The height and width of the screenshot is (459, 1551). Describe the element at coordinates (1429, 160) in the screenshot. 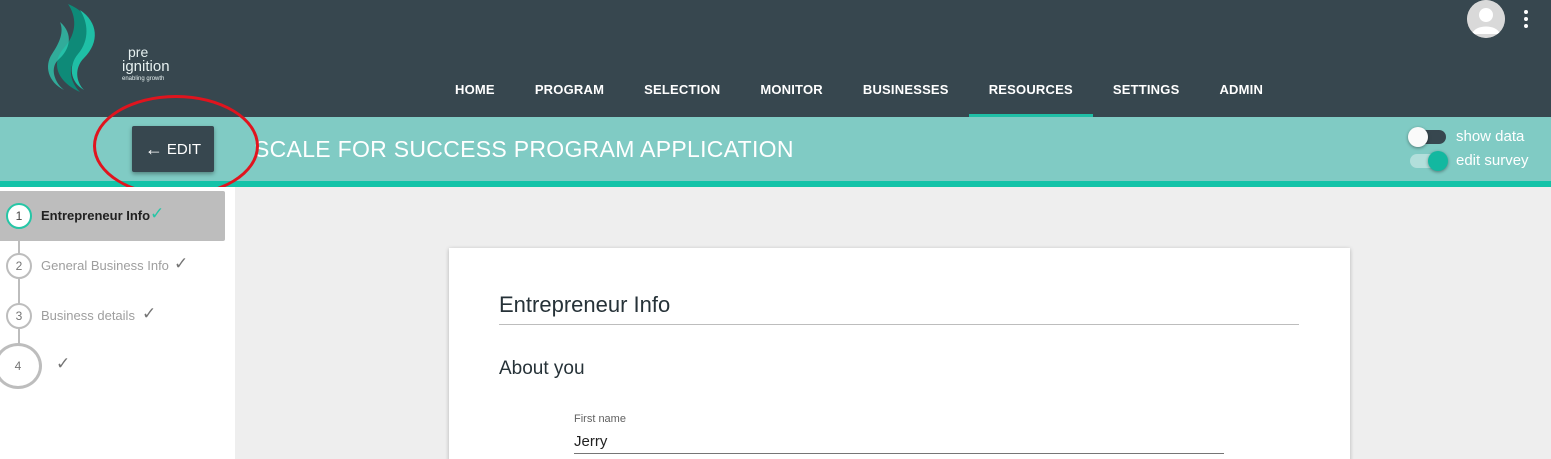

I see `edit-survey-toggle` at that location.